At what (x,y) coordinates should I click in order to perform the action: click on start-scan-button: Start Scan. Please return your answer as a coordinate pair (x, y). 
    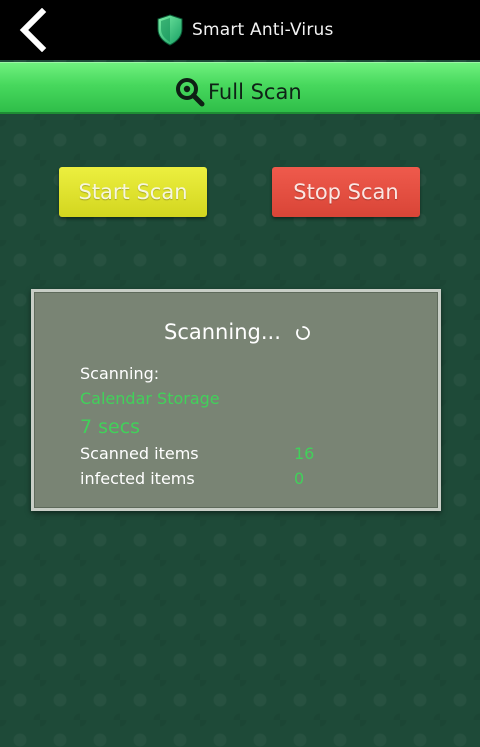
    Looking at the image, I should click on (133, 192).